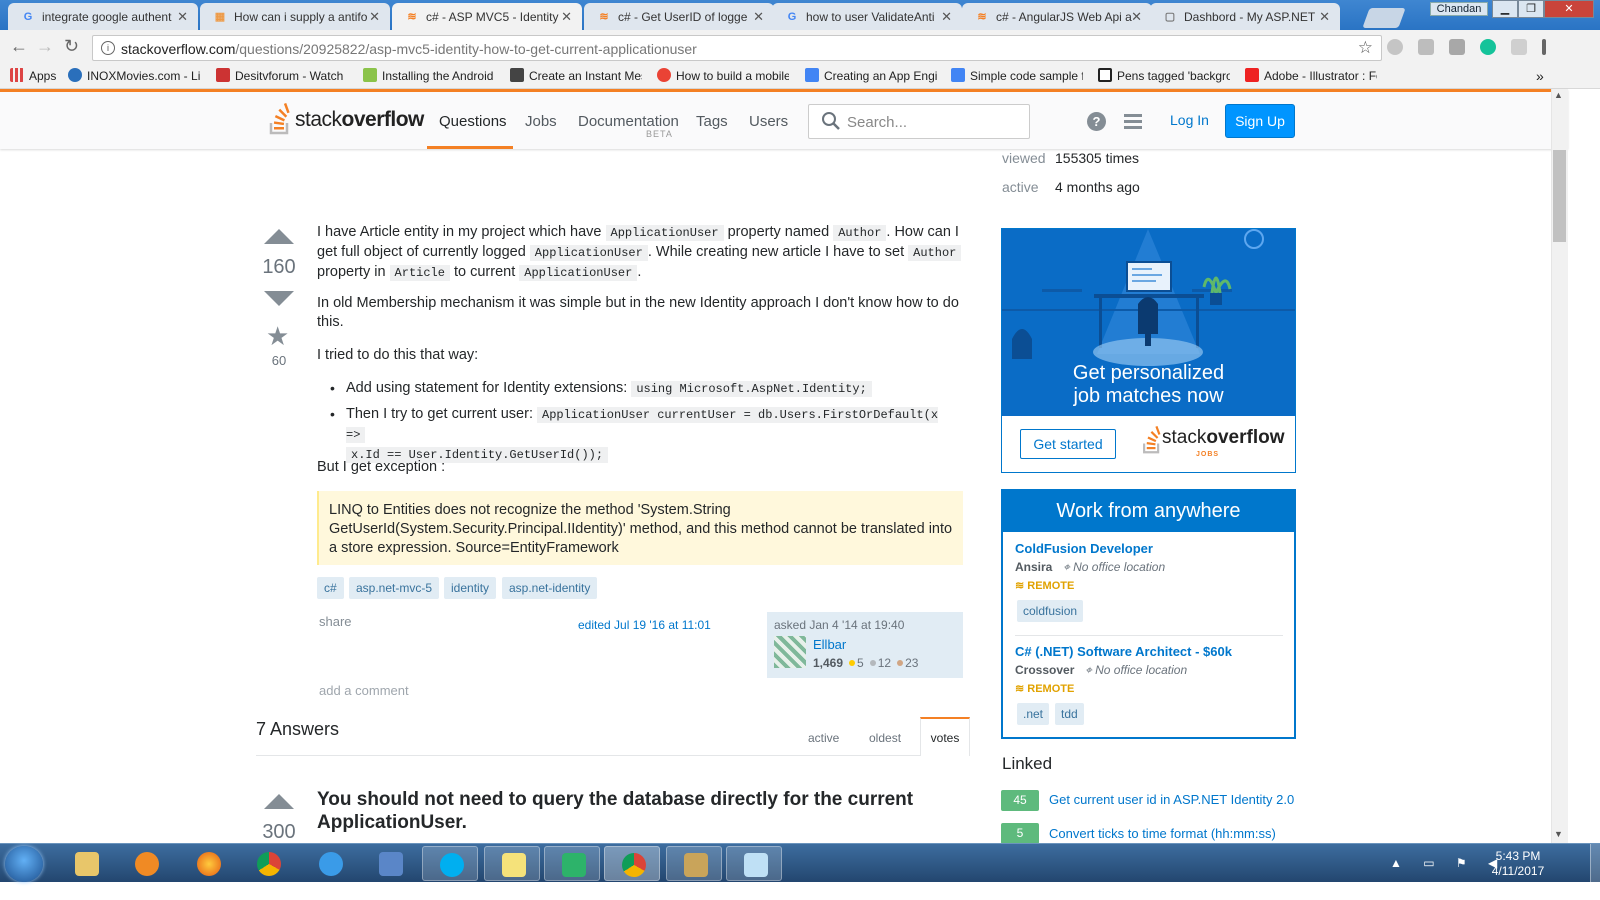 The width and height of the screenshot is (1600, 900). What do you see at coordinates (1426, 47) in the screenshot?
I see `extension-g-icon` at bounding box center [1426, 47].